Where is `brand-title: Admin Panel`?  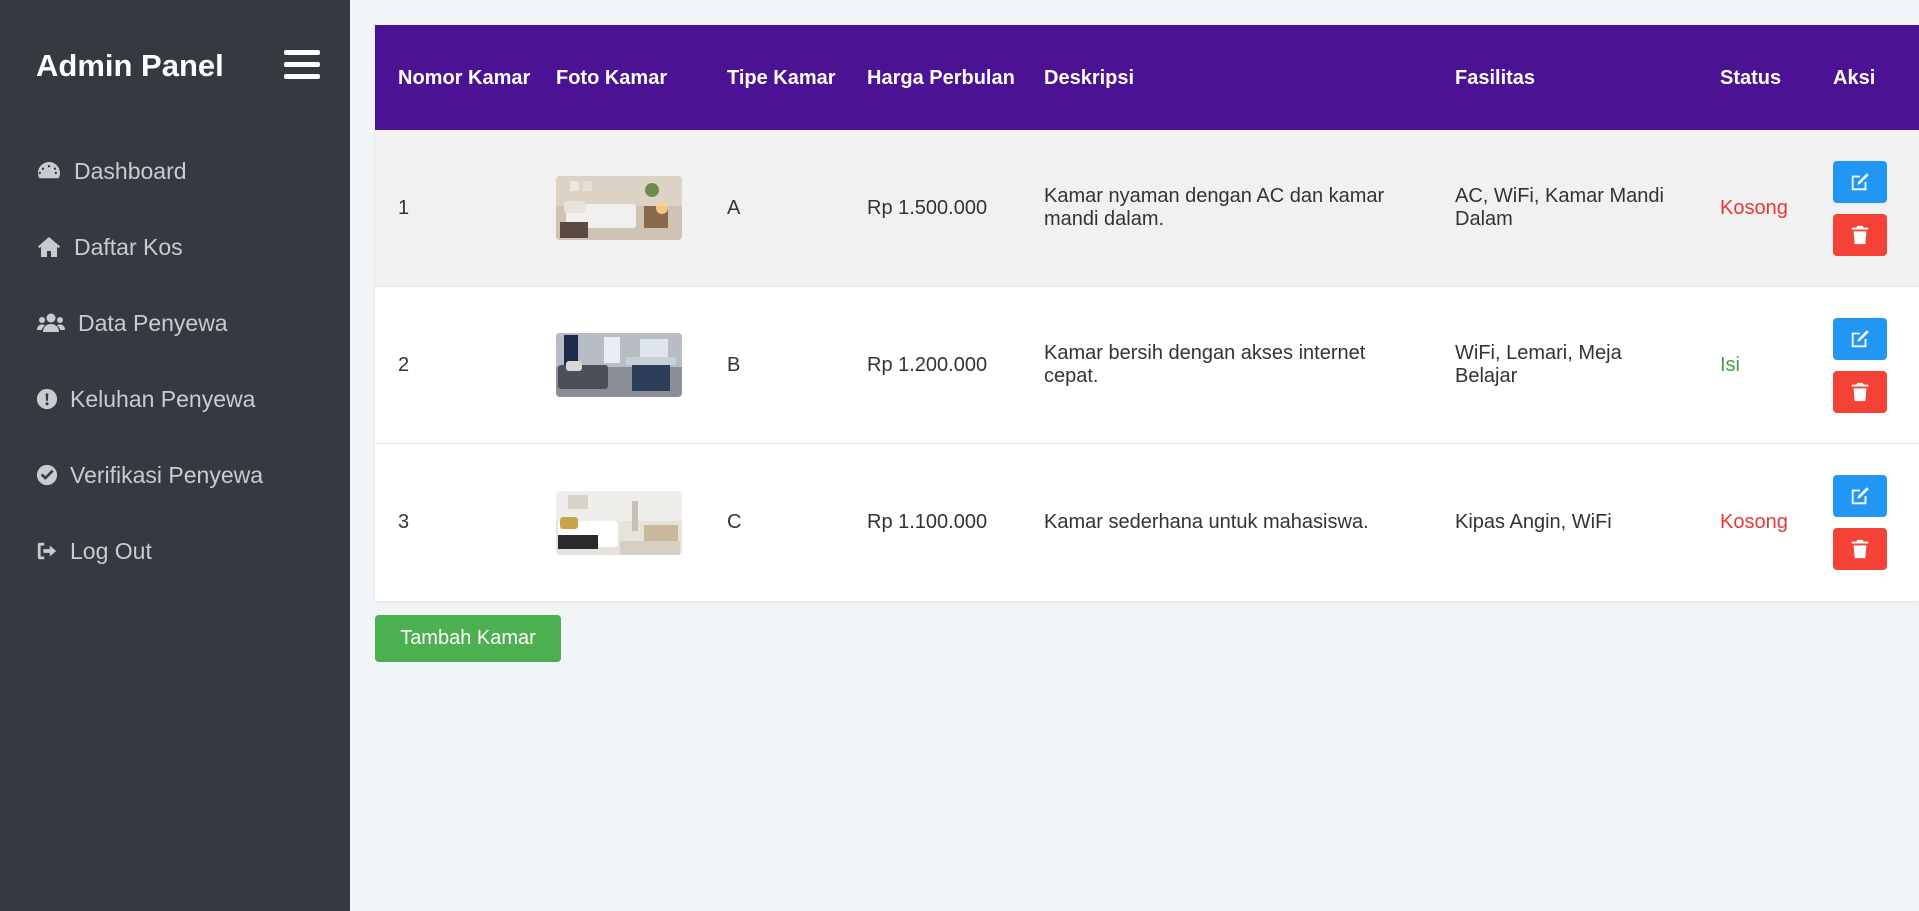
brand-title: Admin Panel is located at coordinates (130, 65).